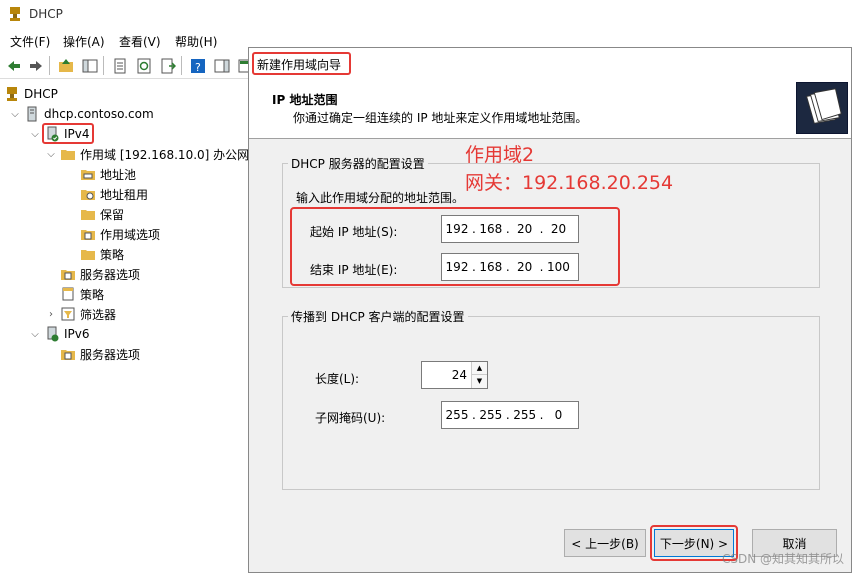  I want to click on wizard-title-highlight-box, so click(301, 63).